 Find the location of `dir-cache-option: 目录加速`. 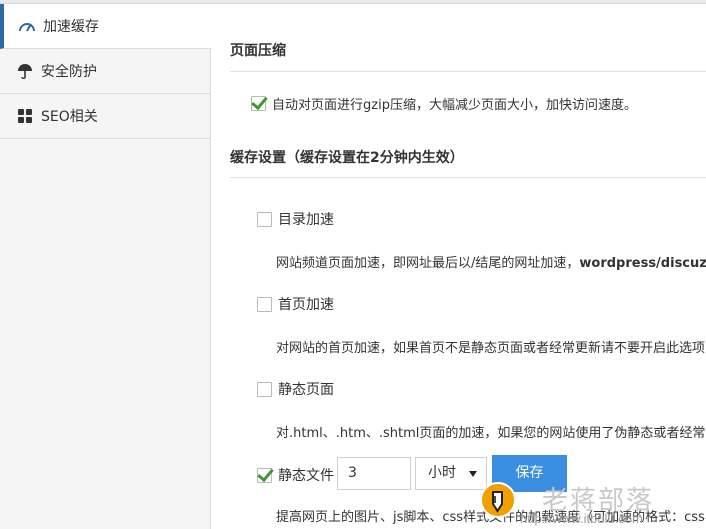

dir-cache-option: 目录加速 is located at coordinates (295, 219).